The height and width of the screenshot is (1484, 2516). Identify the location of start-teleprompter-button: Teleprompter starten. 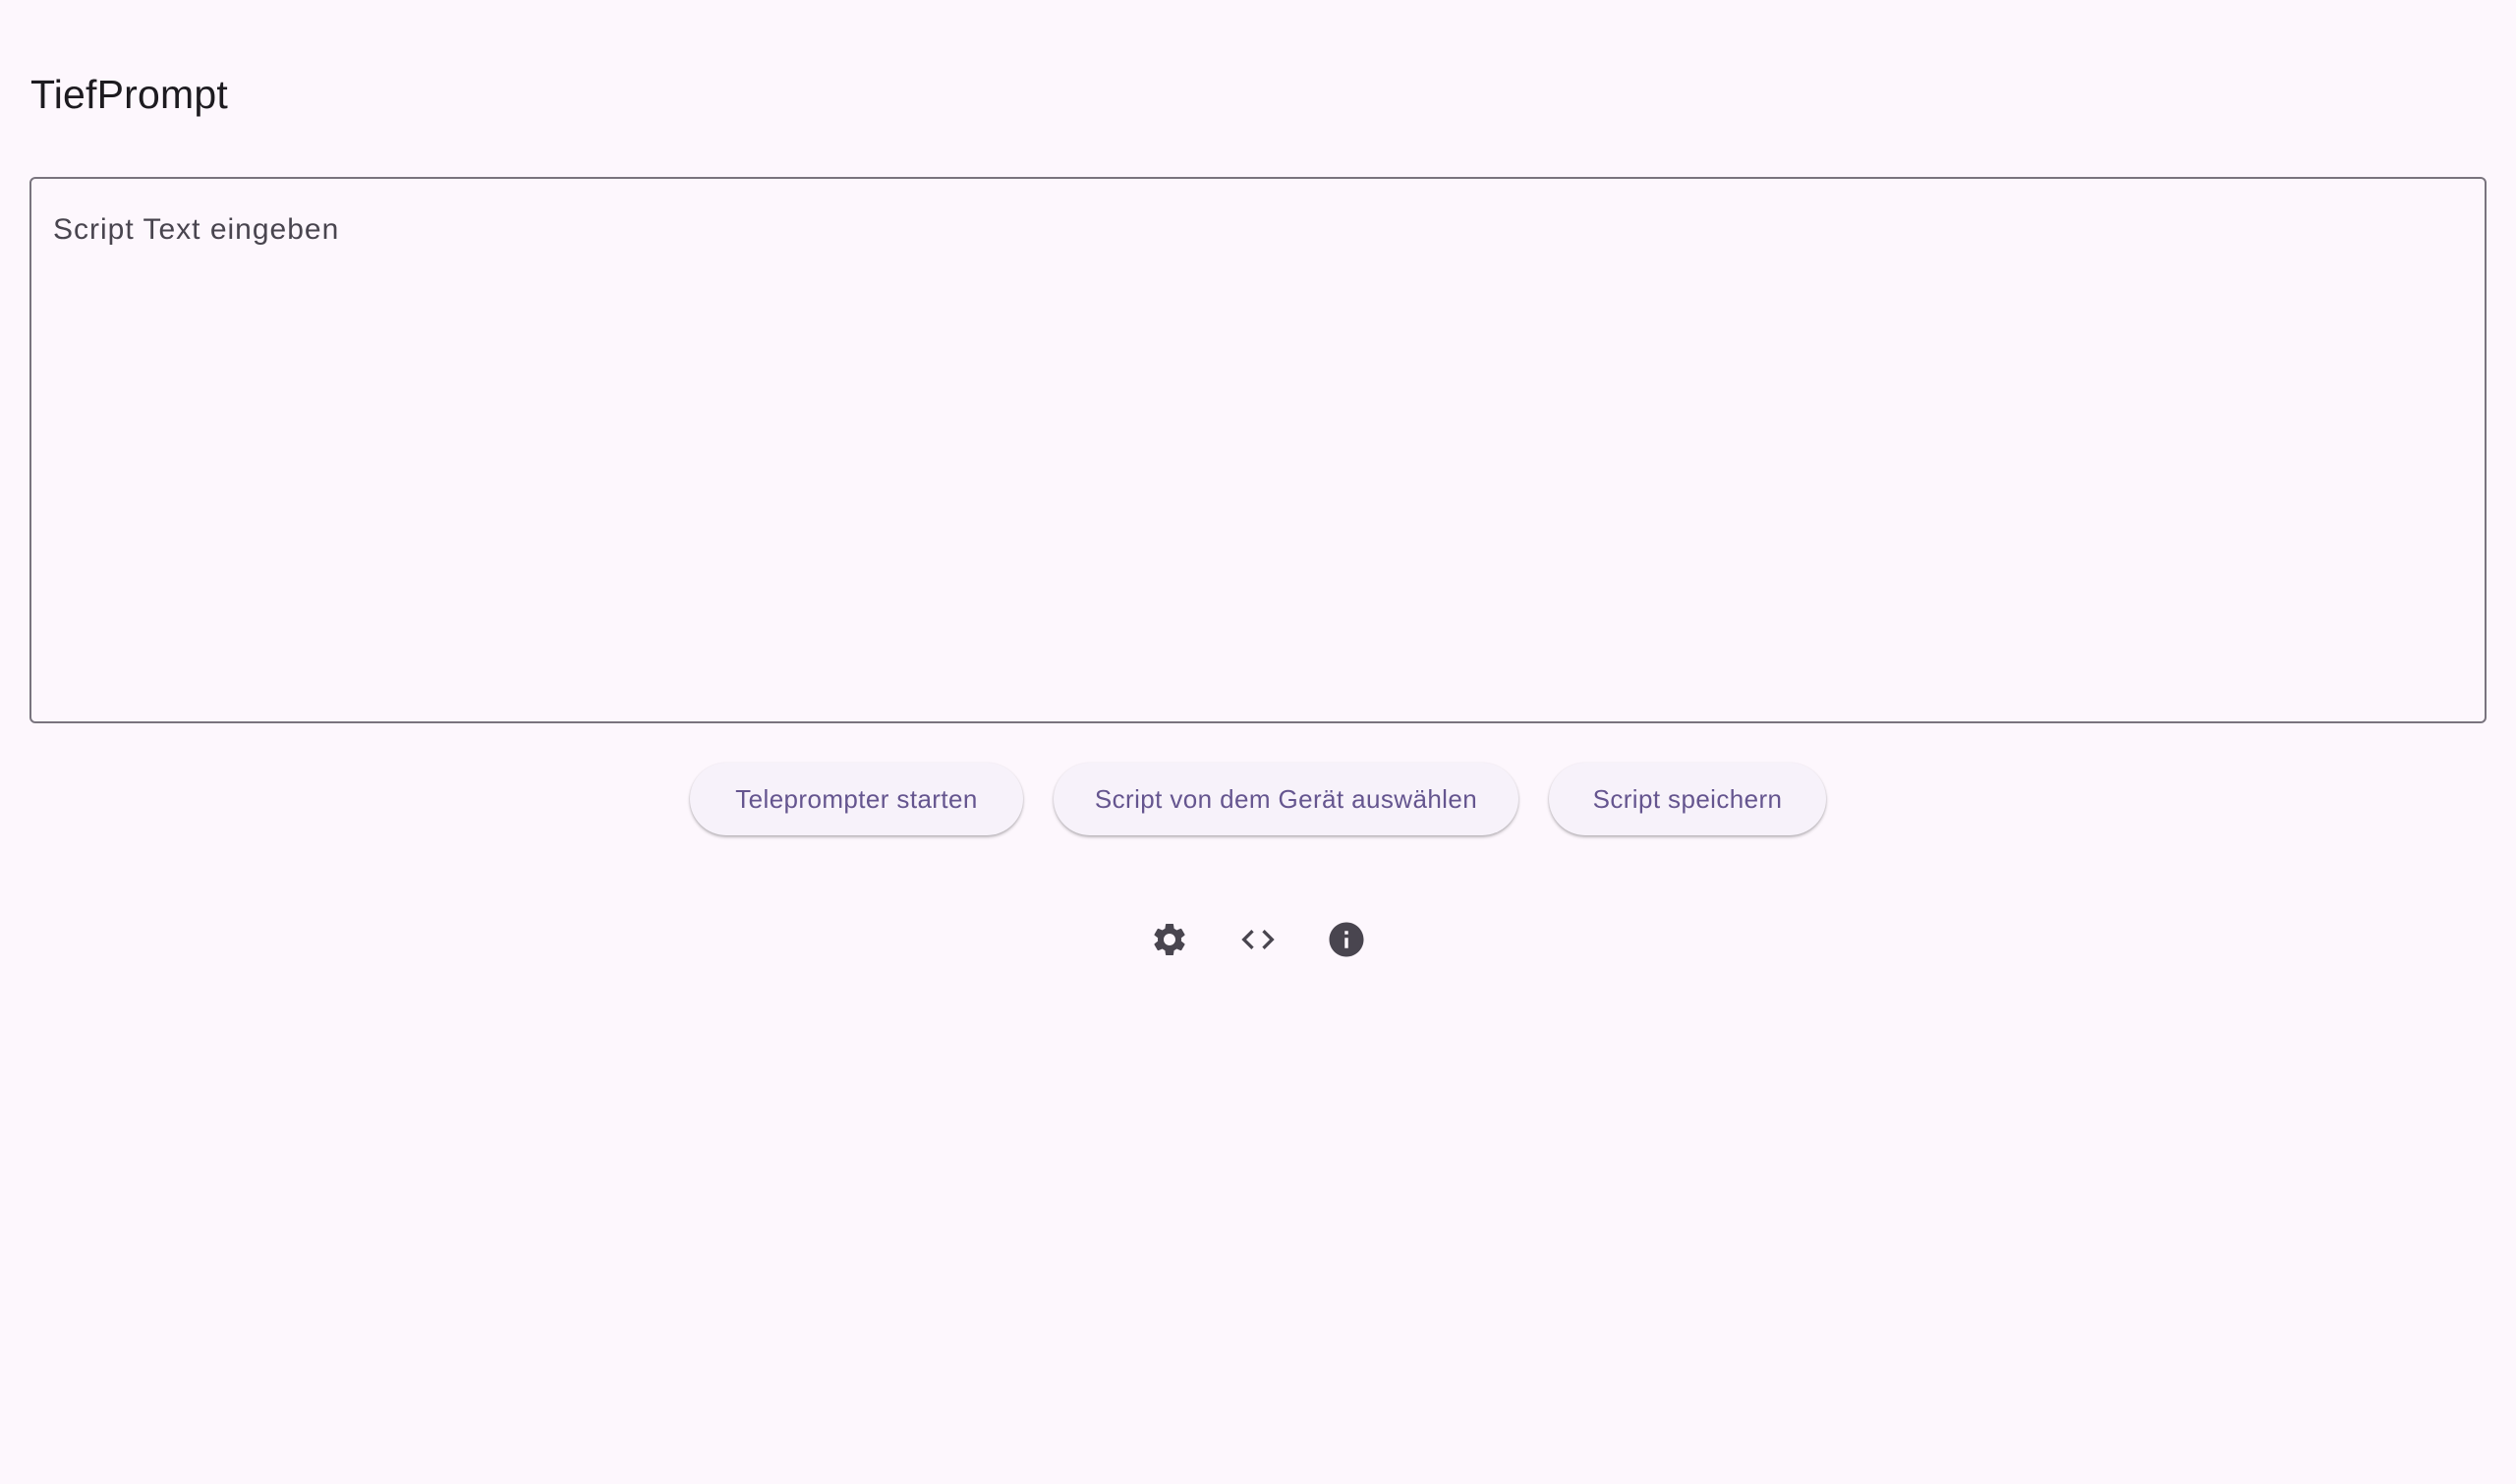
(856, 799).